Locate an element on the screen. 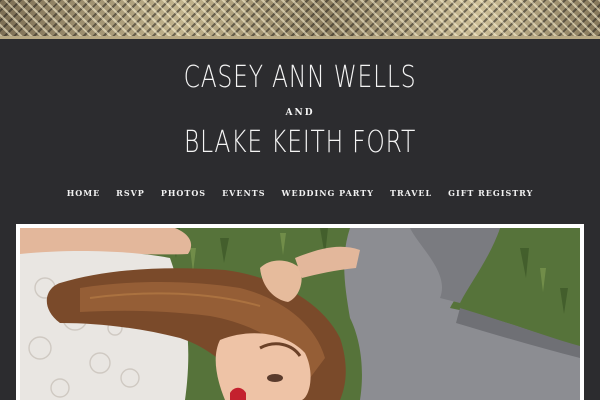 This screenshot has width=600, height=400. partner-2-name: BLAKE KEITH FORT is located at coordinates (300, 142).